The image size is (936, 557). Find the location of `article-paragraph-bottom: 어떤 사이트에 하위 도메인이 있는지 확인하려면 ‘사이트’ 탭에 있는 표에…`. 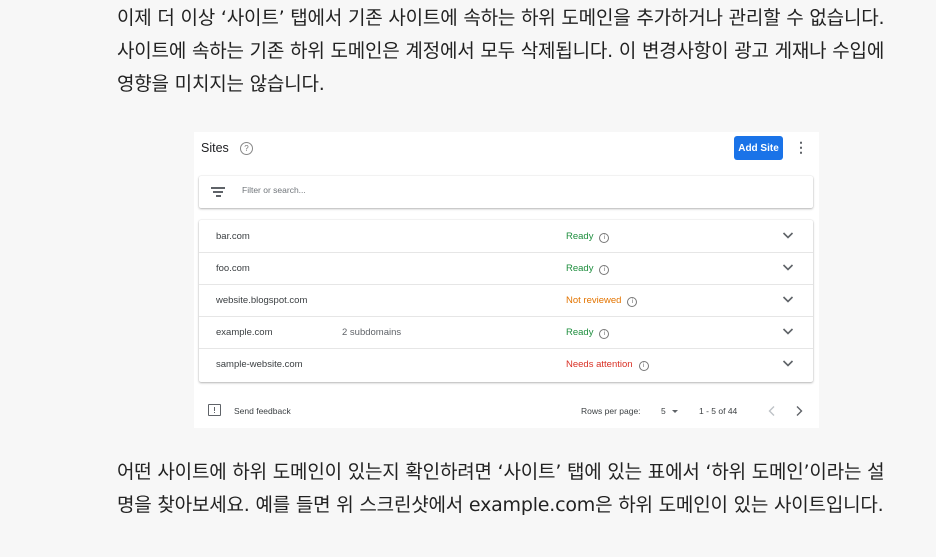

article-paragraph-bottom: 어떤 사이트에 하위 도메인이 있는지 확인하려면 ‘사이트’ 탭에 있는 표에… is located at coordinates (501, 488).